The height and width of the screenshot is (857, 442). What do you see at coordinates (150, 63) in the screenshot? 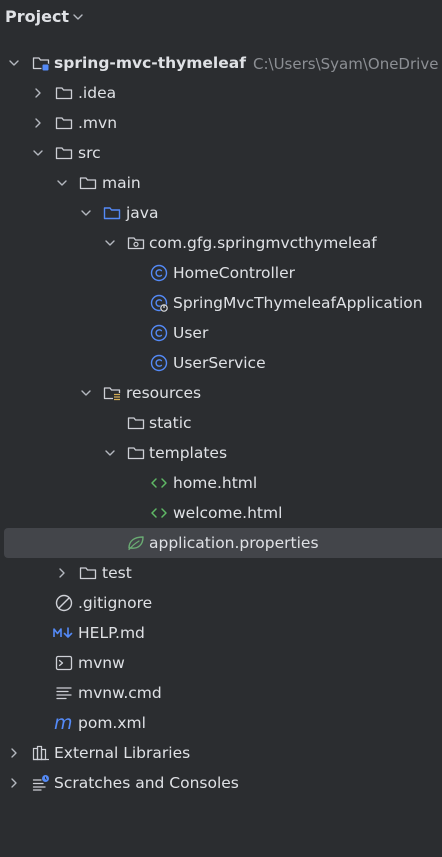
I see `tree-item-label: spring-mvc-thymeleaf` at bounding box center [150, 63].